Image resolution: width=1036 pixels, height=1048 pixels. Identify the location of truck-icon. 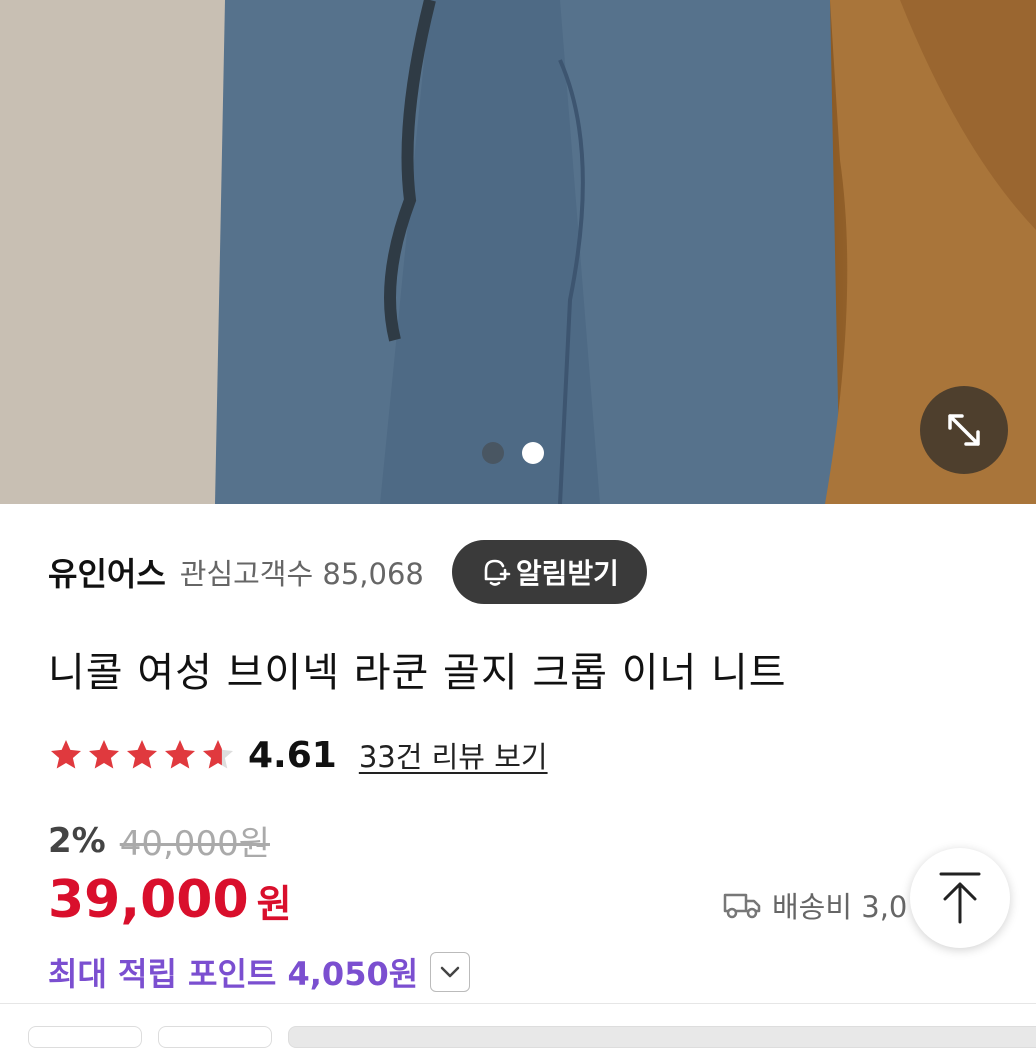
(742, 906).